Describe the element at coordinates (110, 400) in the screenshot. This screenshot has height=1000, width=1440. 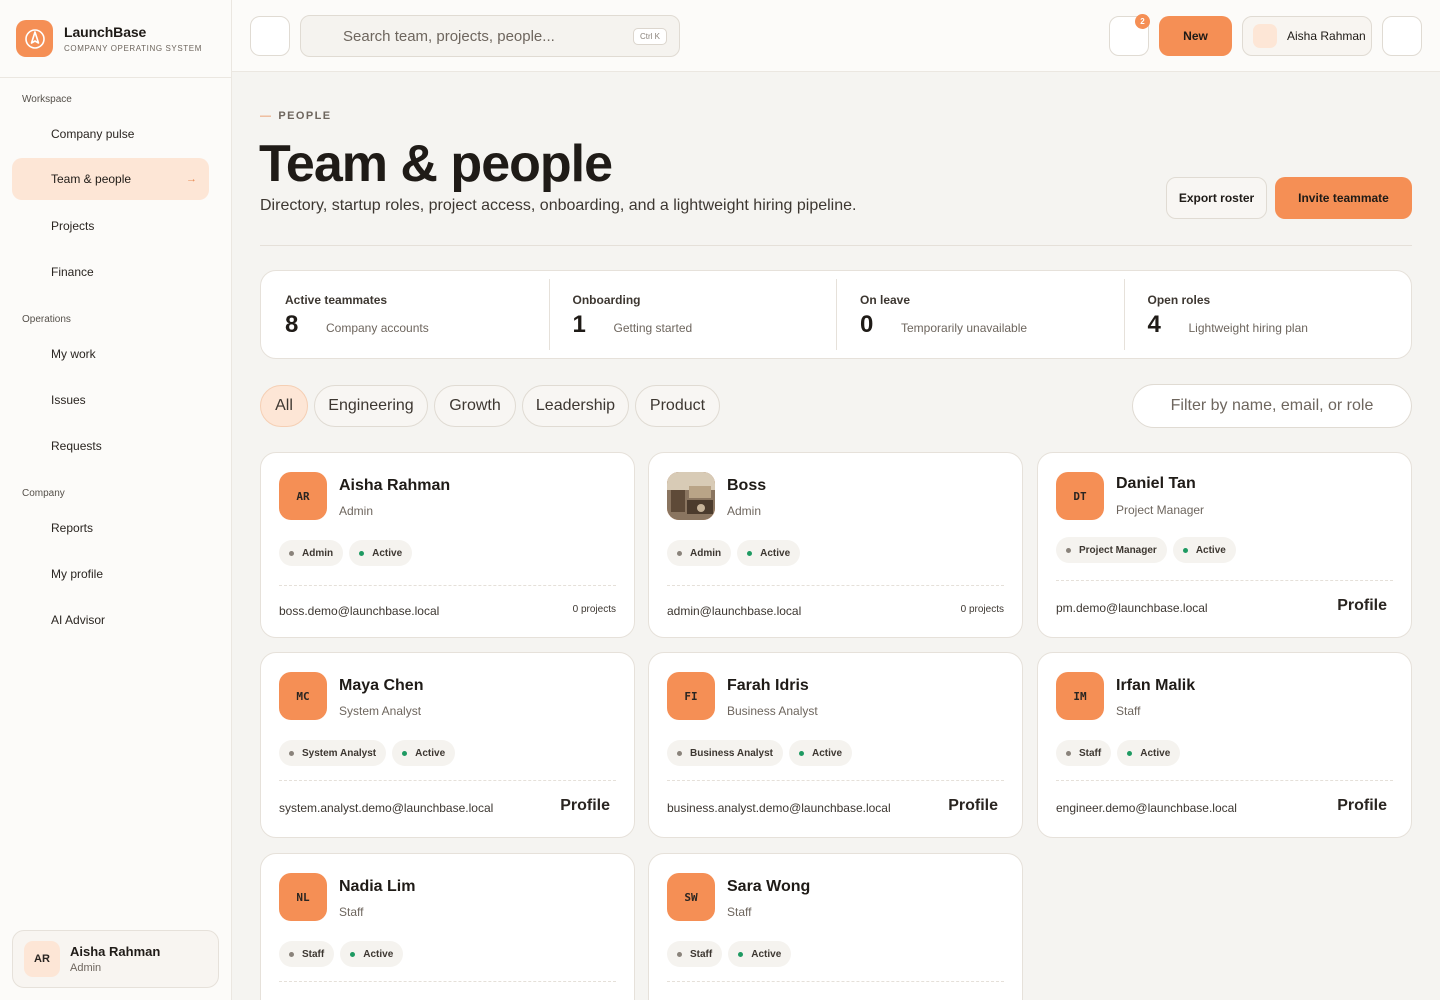
I see `sidebar-item-issues: Issues` at that location.